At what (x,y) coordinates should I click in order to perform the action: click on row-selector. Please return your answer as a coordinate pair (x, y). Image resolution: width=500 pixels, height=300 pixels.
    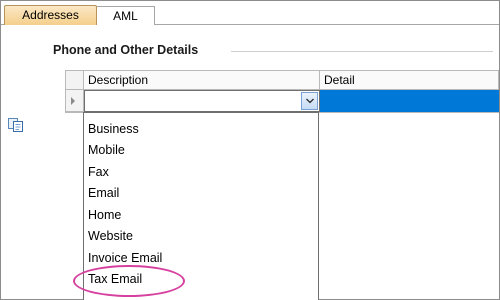
    Looking at the image, I should click on (74, 101).